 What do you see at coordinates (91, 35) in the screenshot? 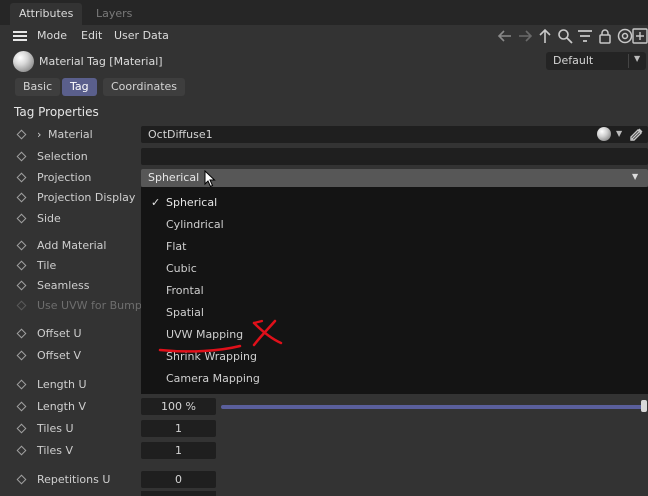
I see `menu-edit: Edit` at bounding box center [91, 35].